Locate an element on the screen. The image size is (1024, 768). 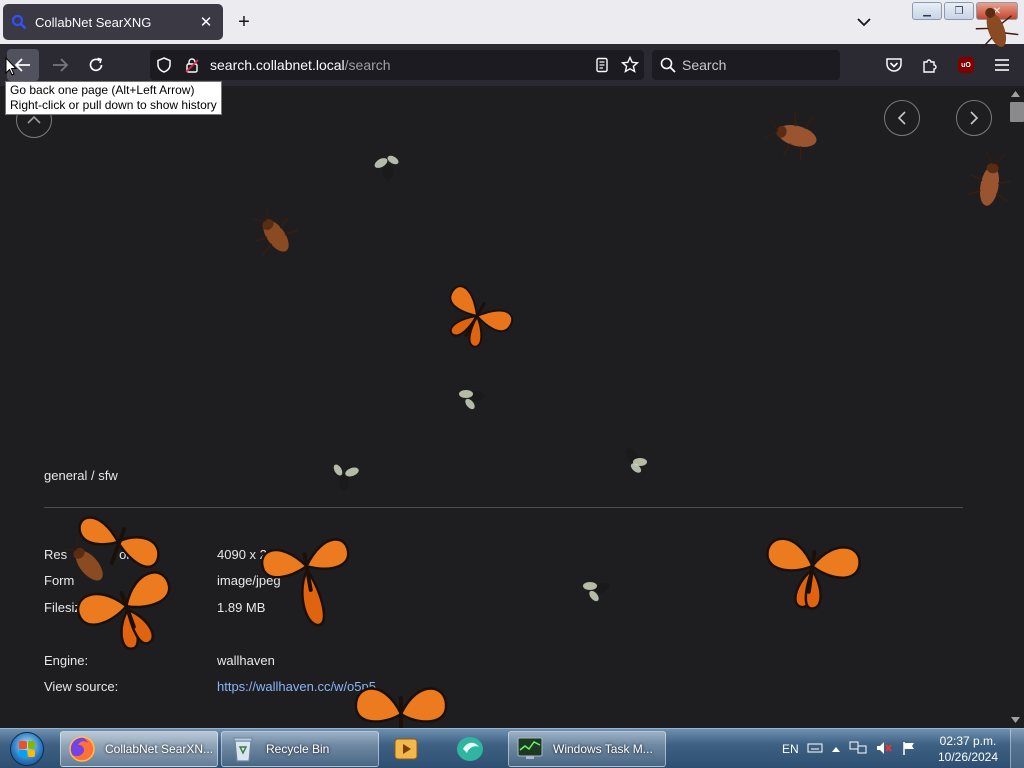
view-source-label: View source: is located at coordinates (81, 686).